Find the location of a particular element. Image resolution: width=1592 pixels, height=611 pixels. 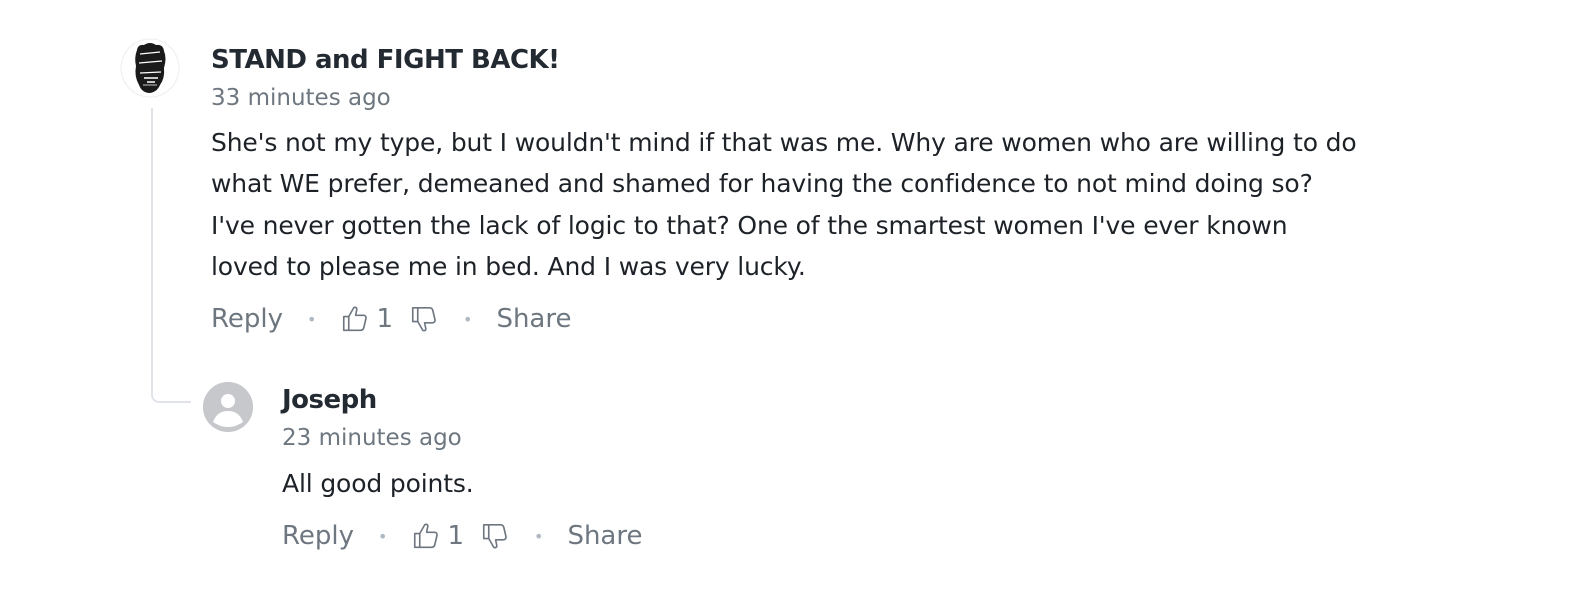

comment-username: Joseph is located at coordinates (732, 400).